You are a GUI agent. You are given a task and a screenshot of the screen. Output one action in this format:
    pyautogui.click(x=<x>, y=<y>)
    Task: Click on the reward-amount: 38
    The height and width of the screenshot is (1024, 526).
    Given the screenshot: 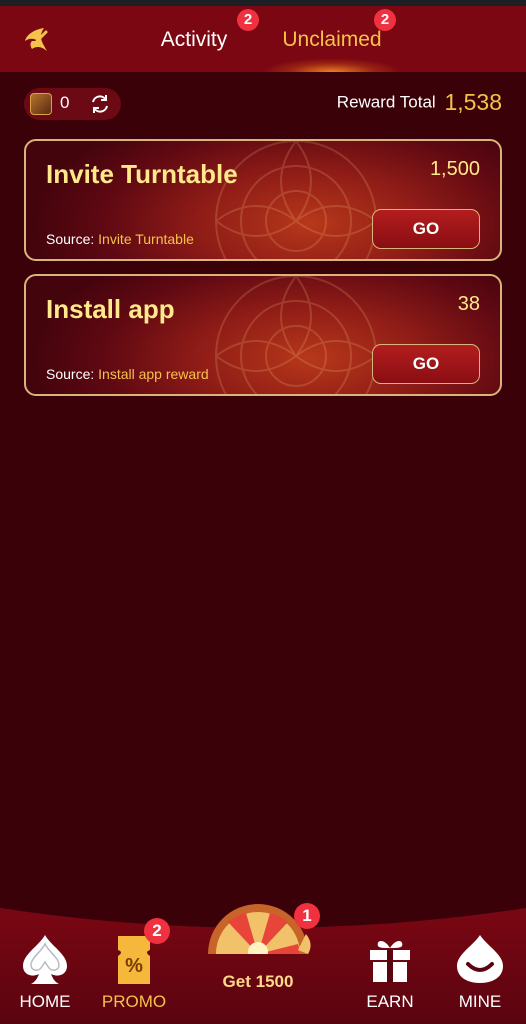 What is the action you would take?
    pyautogui.click(x=468, y=304)
    